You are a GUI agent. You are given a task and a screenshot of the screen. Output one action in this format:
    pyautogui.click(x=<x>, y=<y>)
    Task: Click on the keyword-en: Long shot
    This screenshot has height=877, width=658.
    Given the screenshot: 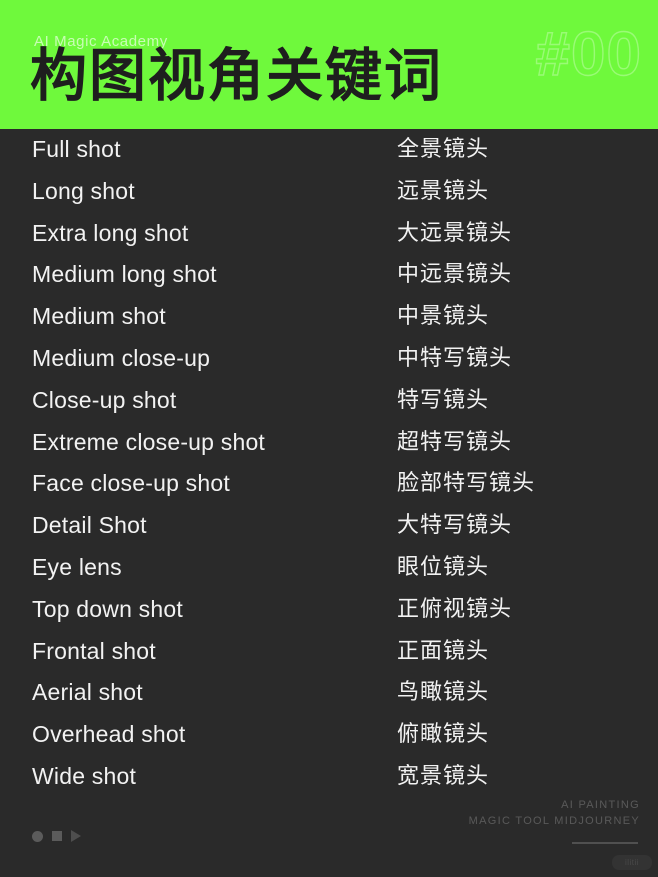 What is the action you would take?
    pyautogui.click(x=83, y=190)
    